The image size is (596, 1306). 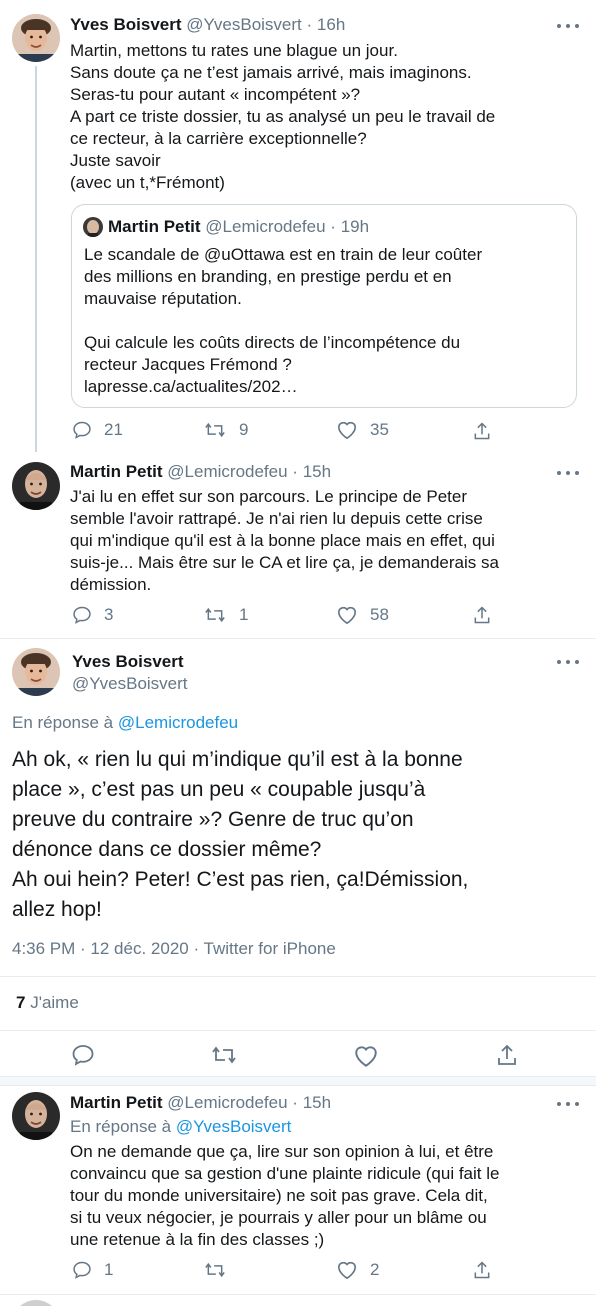 I want to click on tweet2-share-button, so click(x=482, y=615).